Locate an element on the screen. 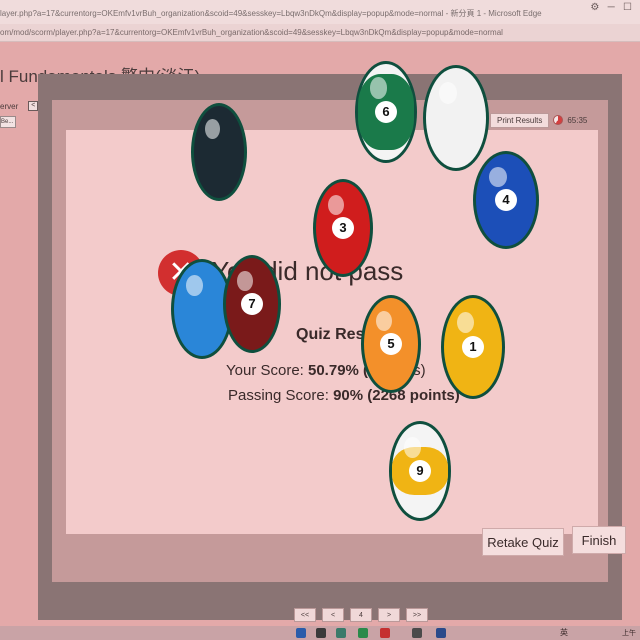  ball-number: 1 is located at coordinates (473, 347).